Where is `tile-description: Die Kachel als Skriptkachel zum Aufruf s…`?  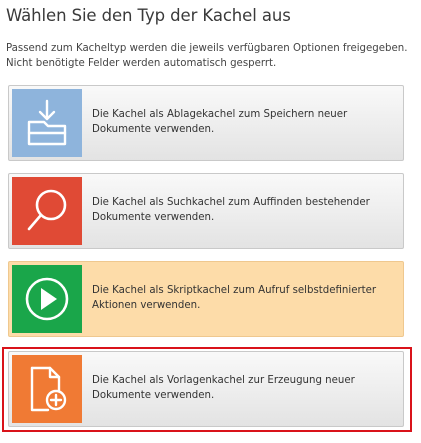 tile-description: Die Kachel als Skriptkachel zum Aufruf s… is located at coordinates (234, 298).